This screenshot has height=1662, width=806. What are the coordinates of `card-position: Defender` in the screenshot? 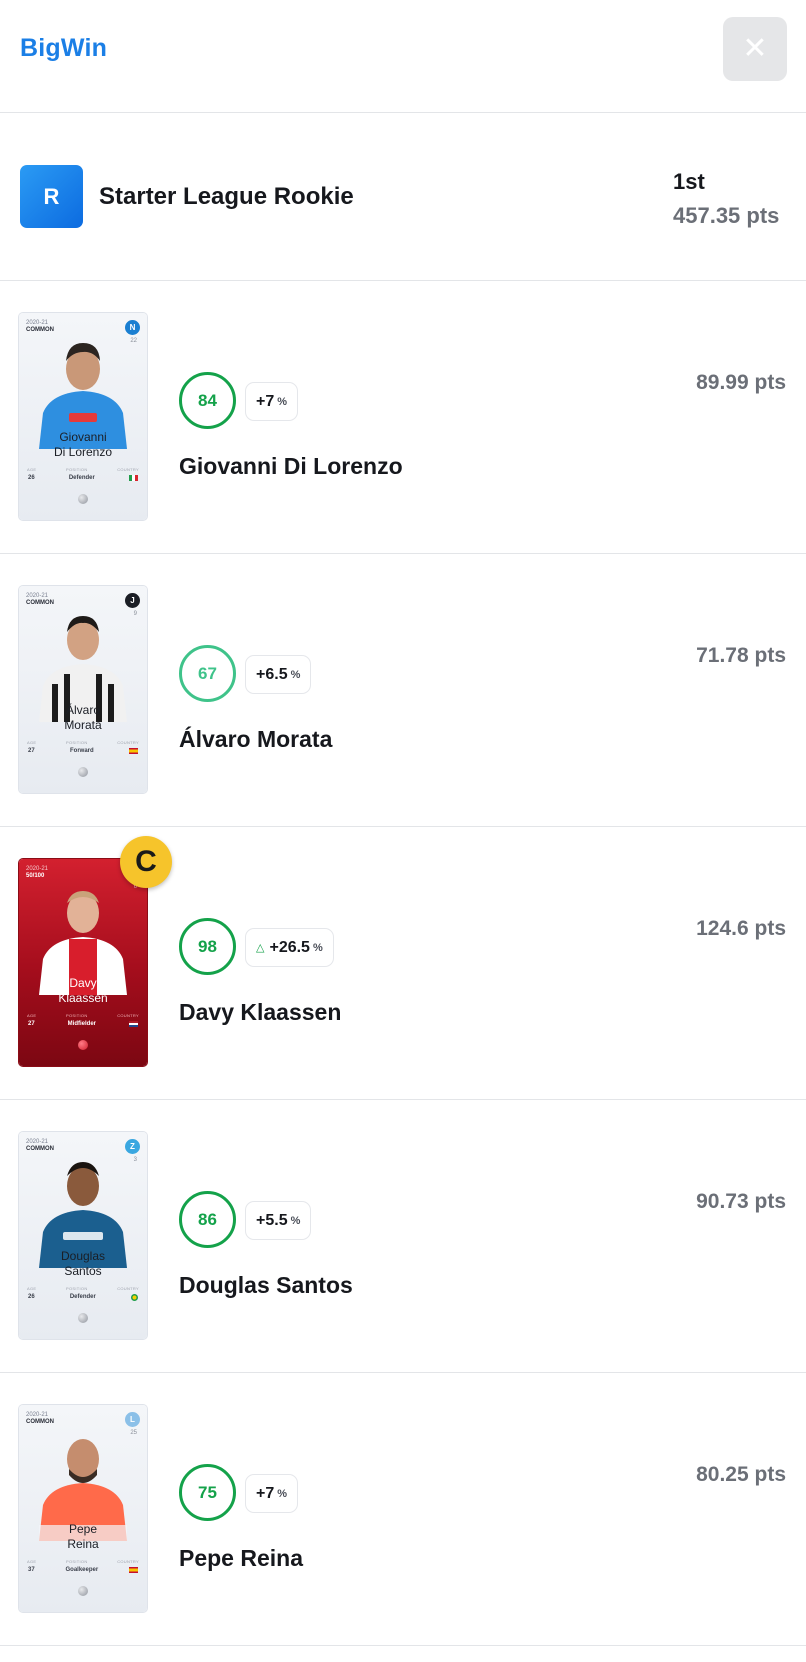 It's located at (81, 478).